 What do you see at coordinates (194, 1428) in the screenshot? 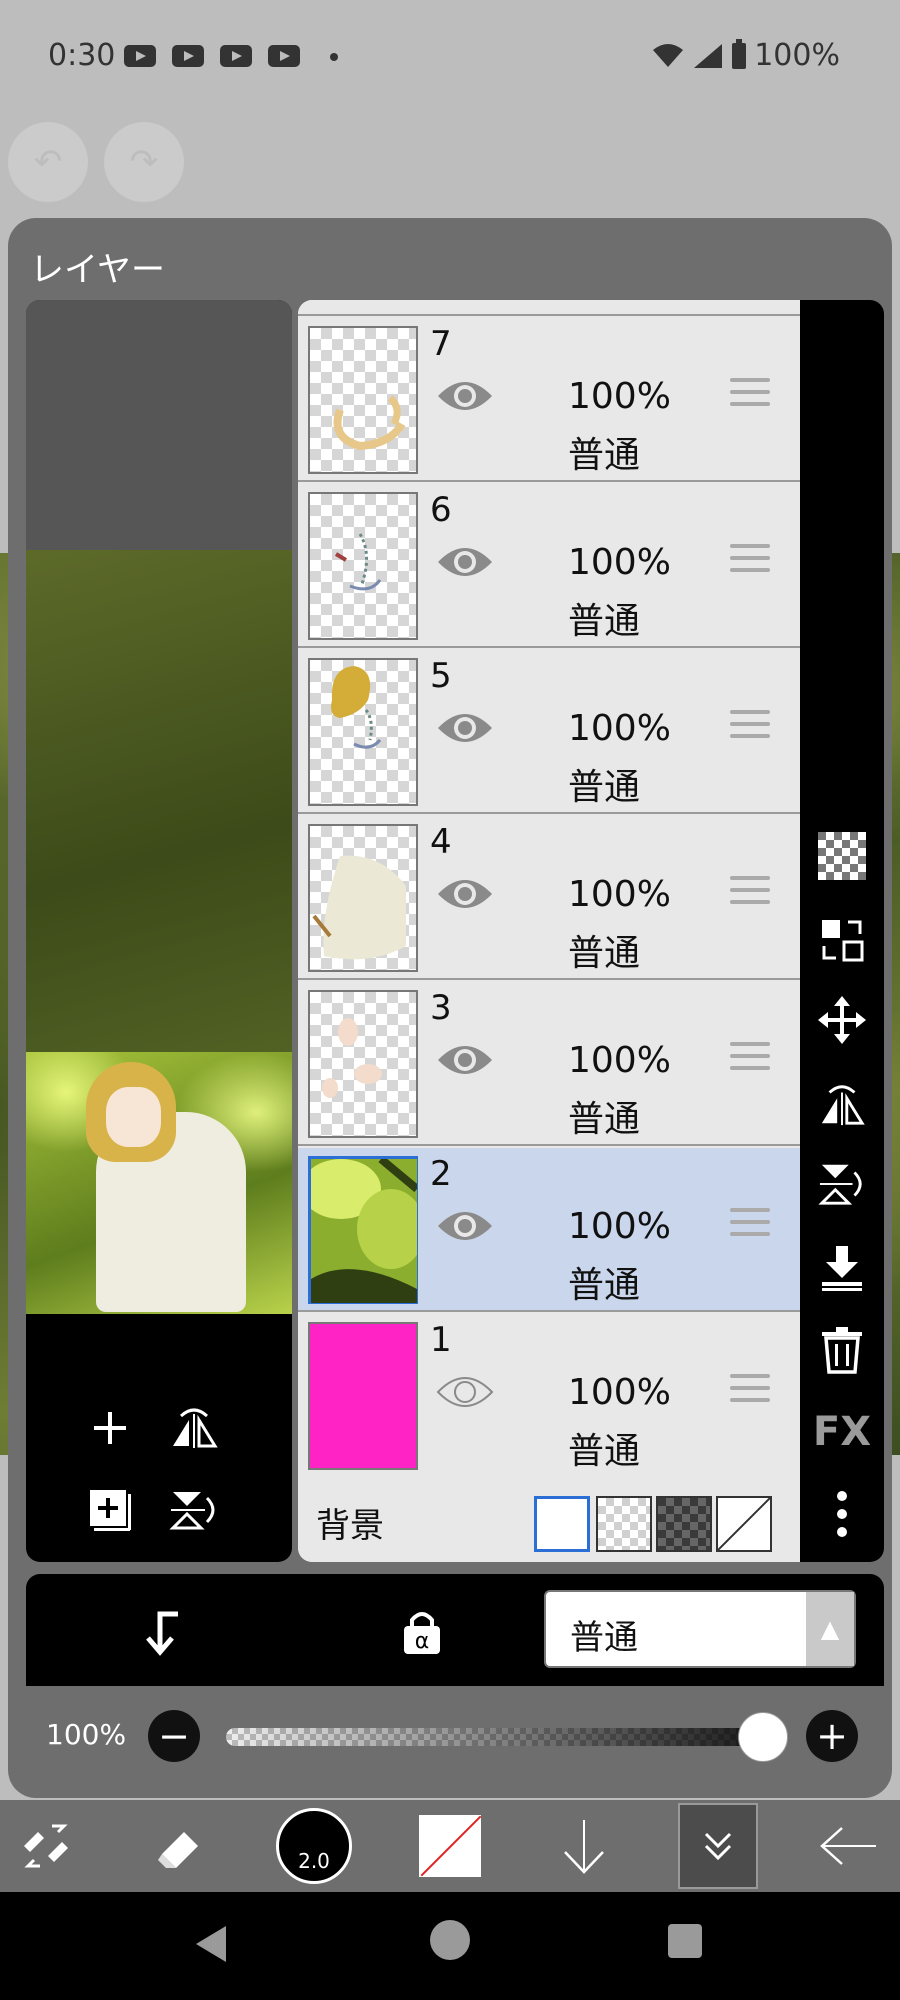
I see `flip-canvas-horizontal-button` at bounding box center [194, 1428].